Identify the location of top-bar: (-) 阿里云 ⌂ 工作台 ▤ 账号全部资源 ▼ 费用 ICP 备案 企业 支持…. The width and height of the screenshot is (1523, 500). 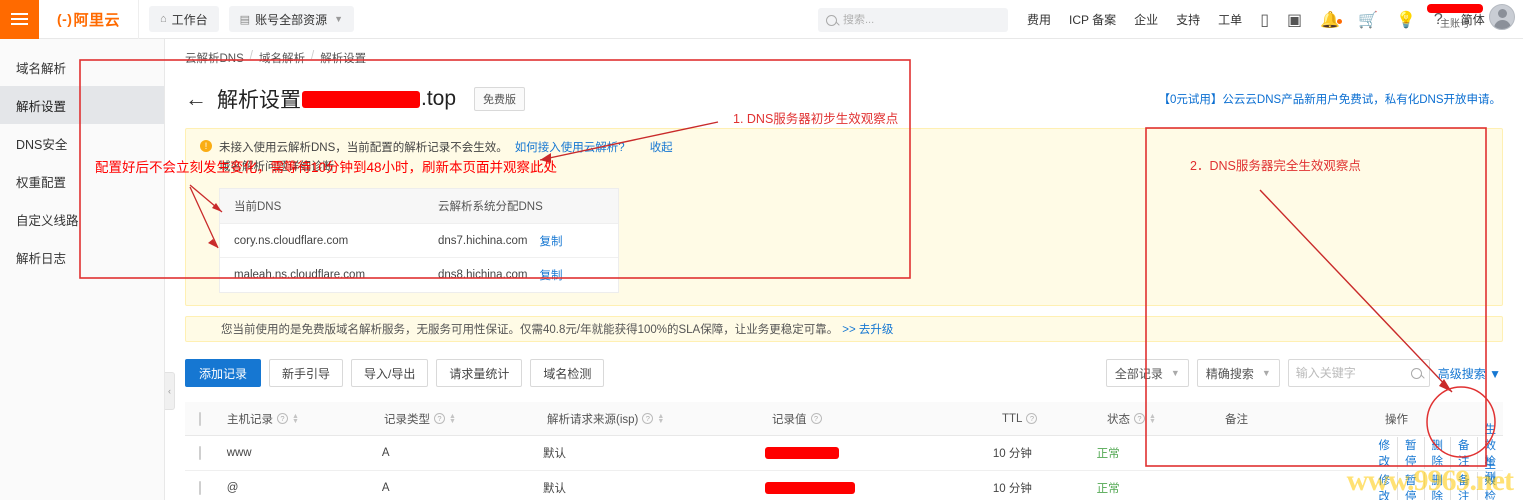
(761, 19).